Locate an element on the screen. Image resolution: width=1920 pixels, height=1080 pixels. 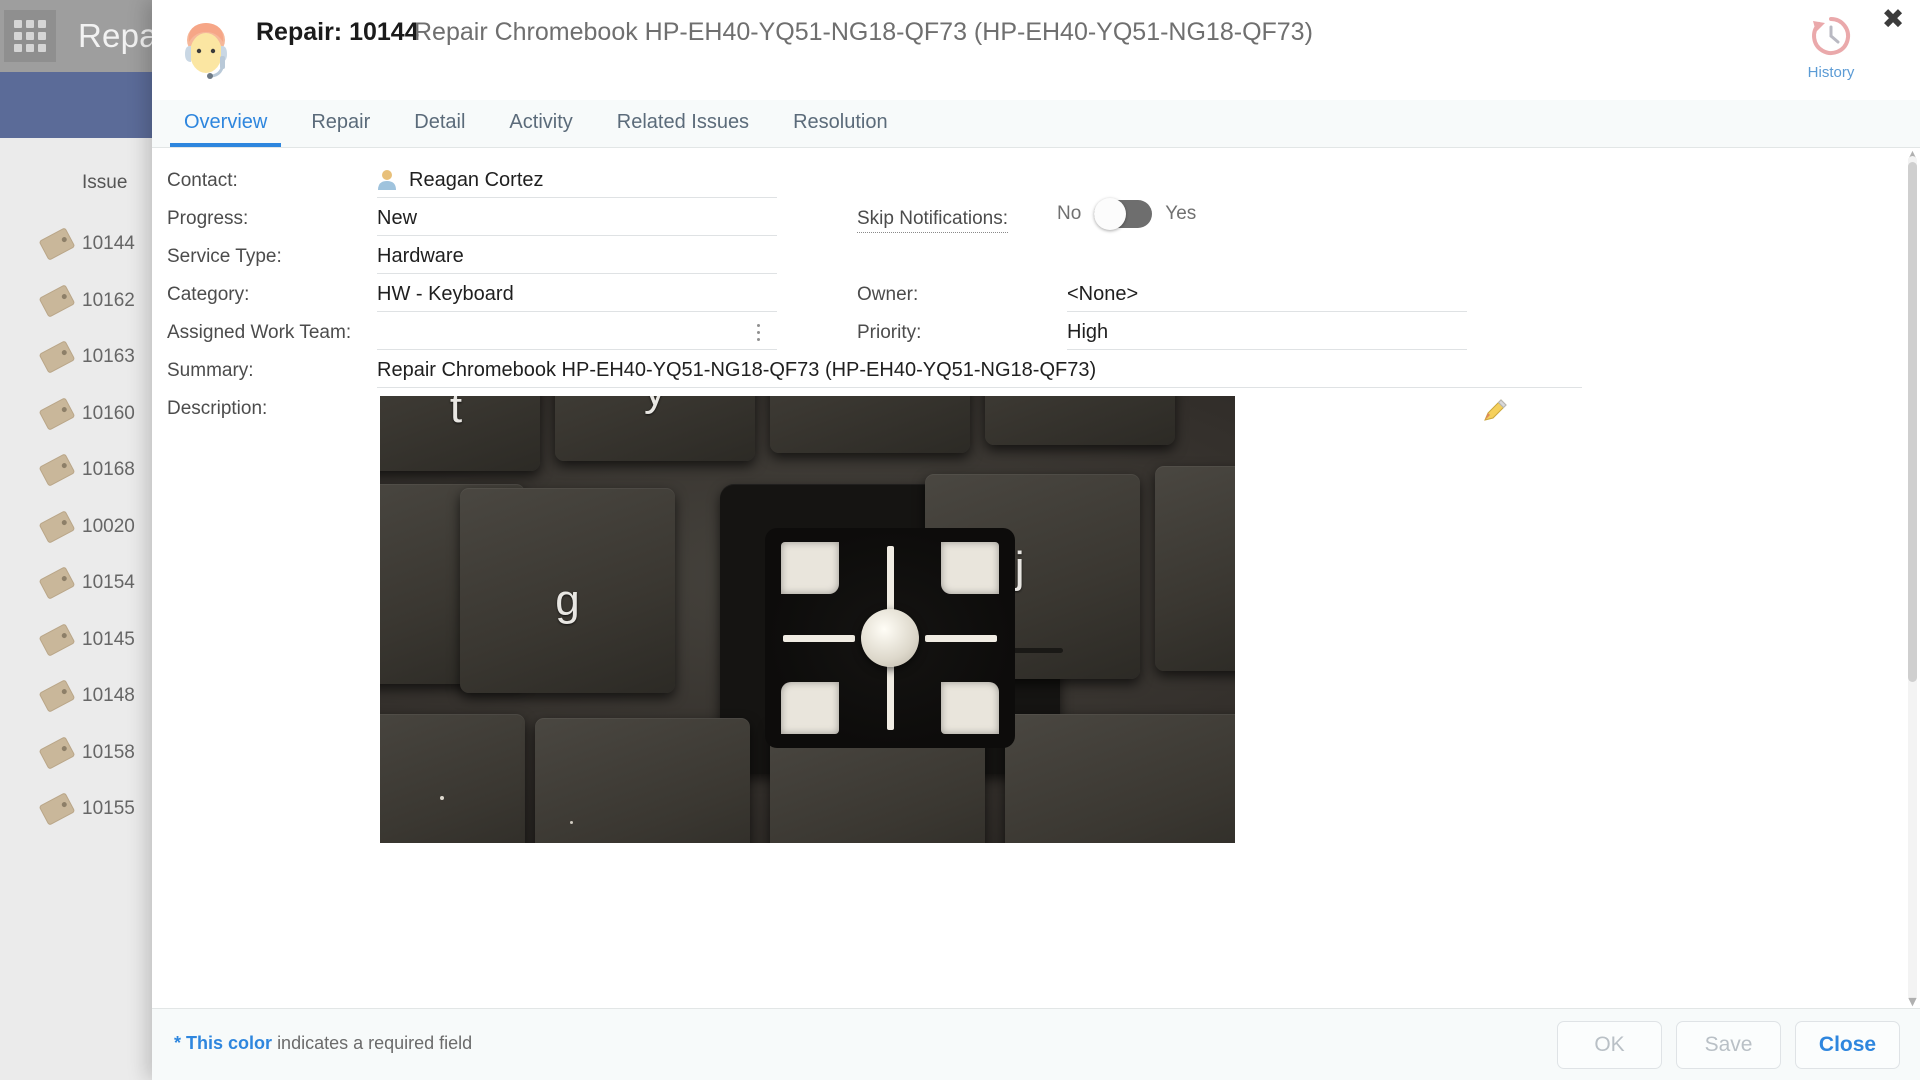
assigned-work-team-input is located at coordinates (577, 331).